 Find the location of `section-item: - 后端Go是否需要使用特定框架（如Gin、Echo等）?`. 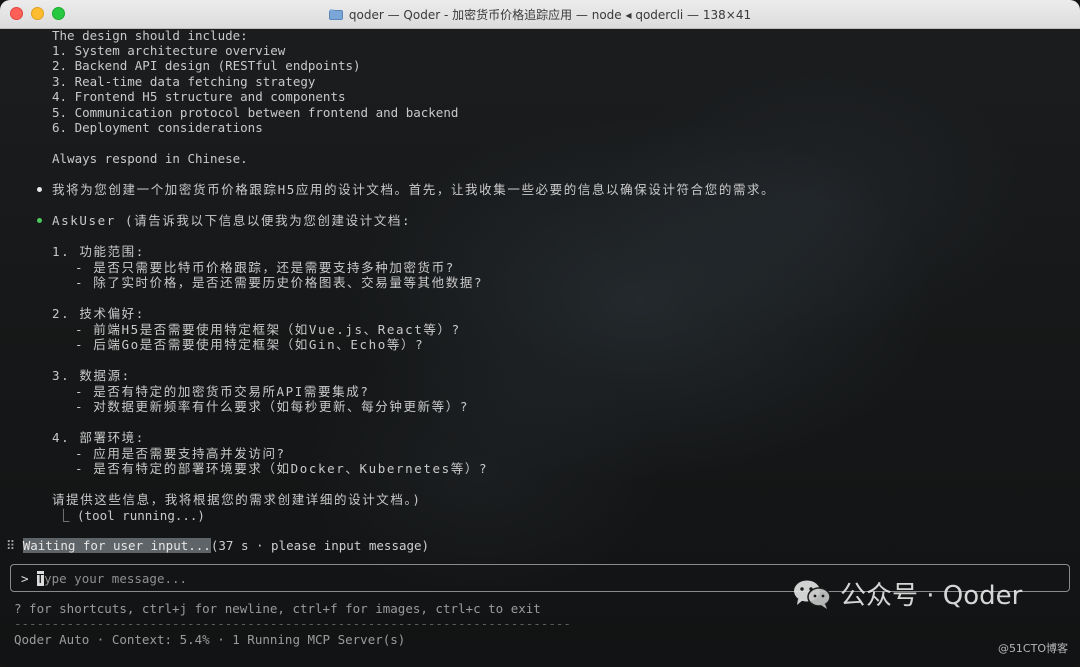

section-item: - 后端Go是否需要使用特定框架（如Gin、Echo等）? is located at coordinates (250, 344).